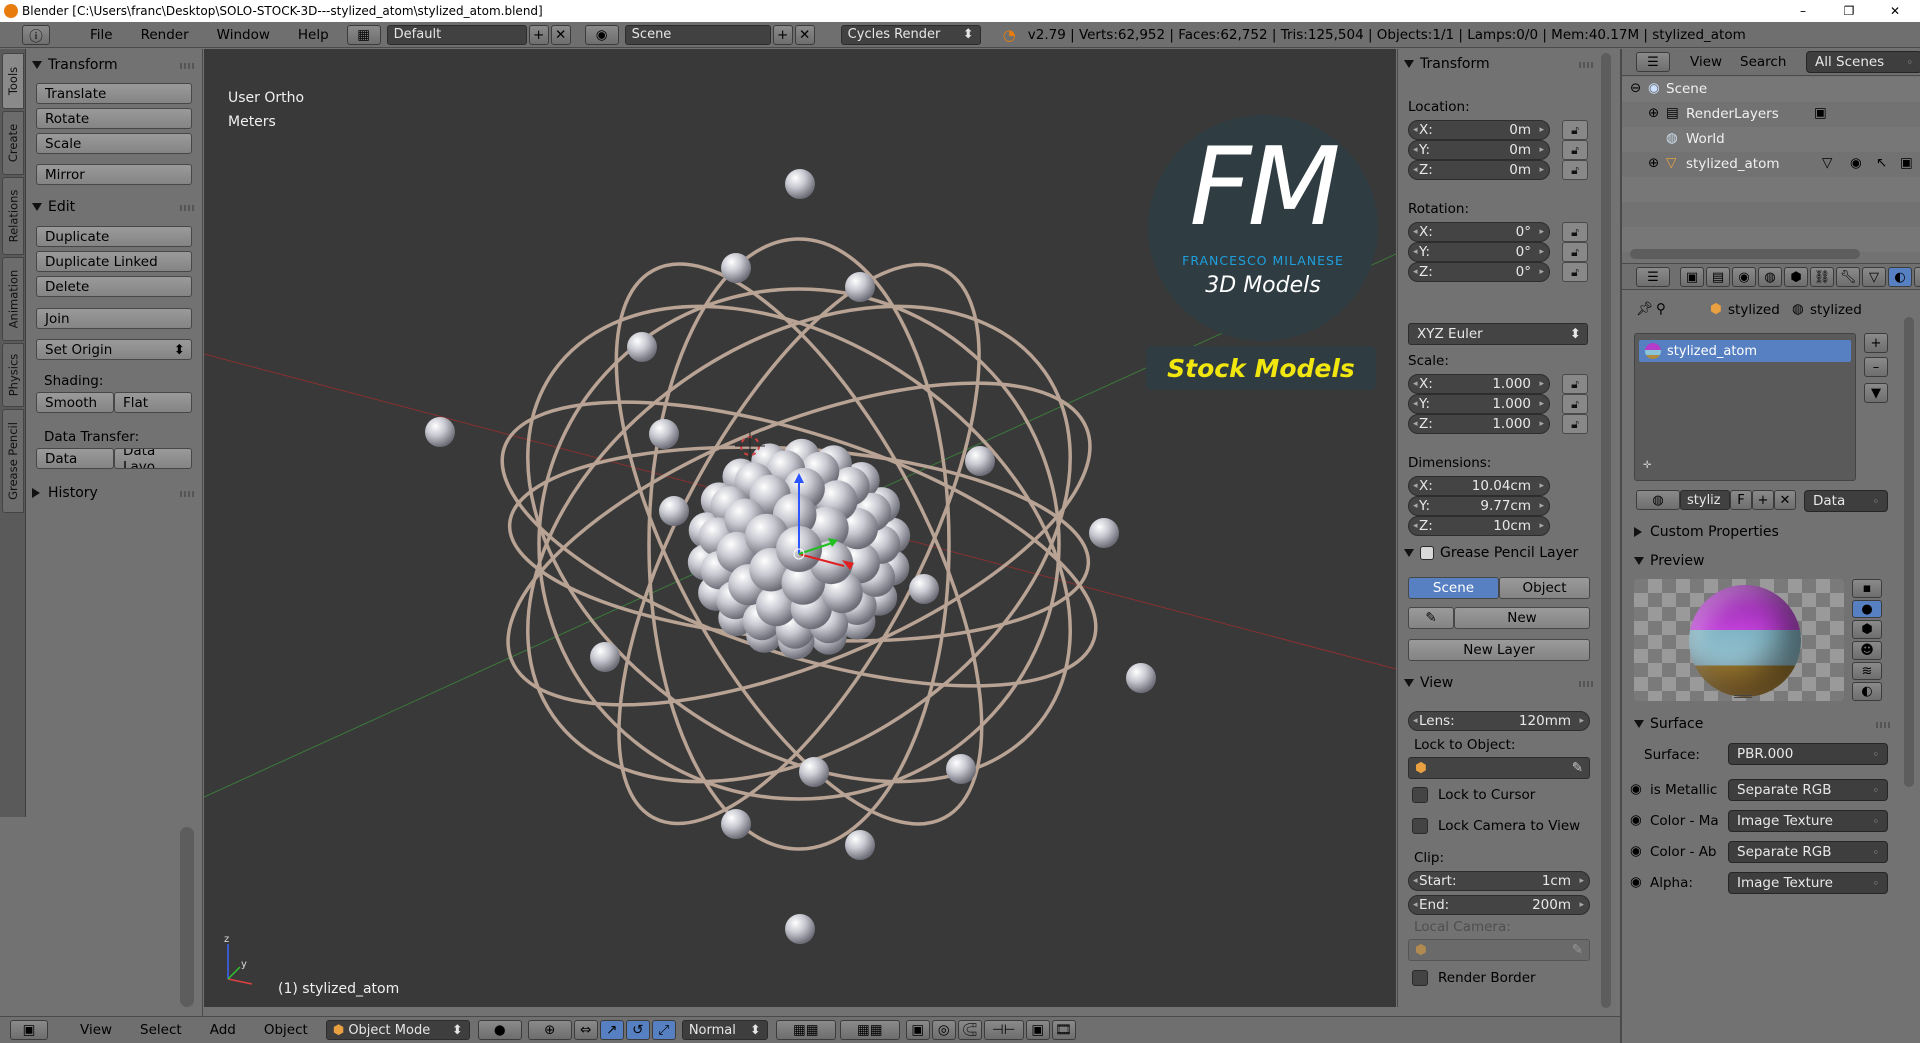 The image size is (1920, 1043). Describe the element at coordinates (114, 236) in the screenshot. I see `duplicate-button: Duplicate` at that location.